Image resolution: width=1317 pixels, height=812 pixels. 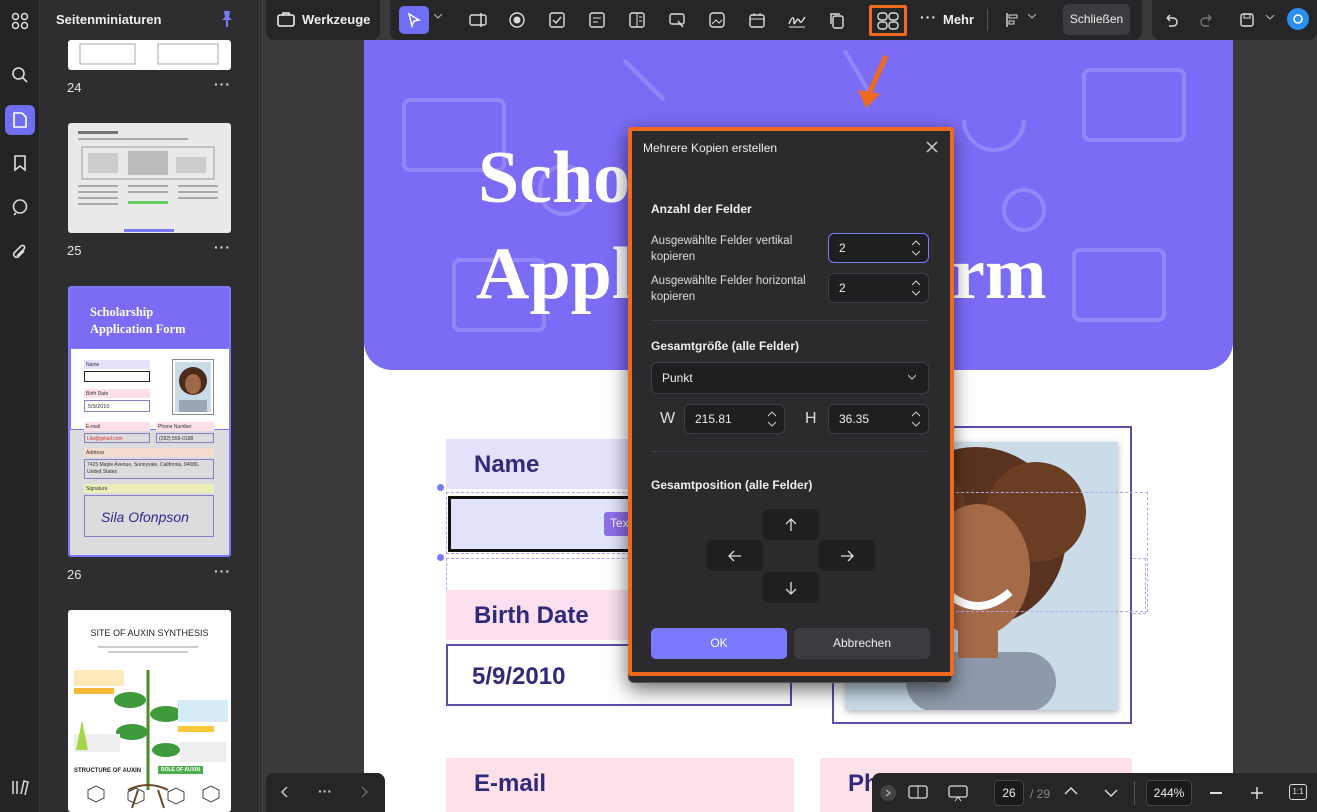 What do you see at coordinates (722, 249) in the screenshot?
I see `vertical-copies-label: Ausgewählte Felder vertikal kopieren` at bounding box center [722, 249].